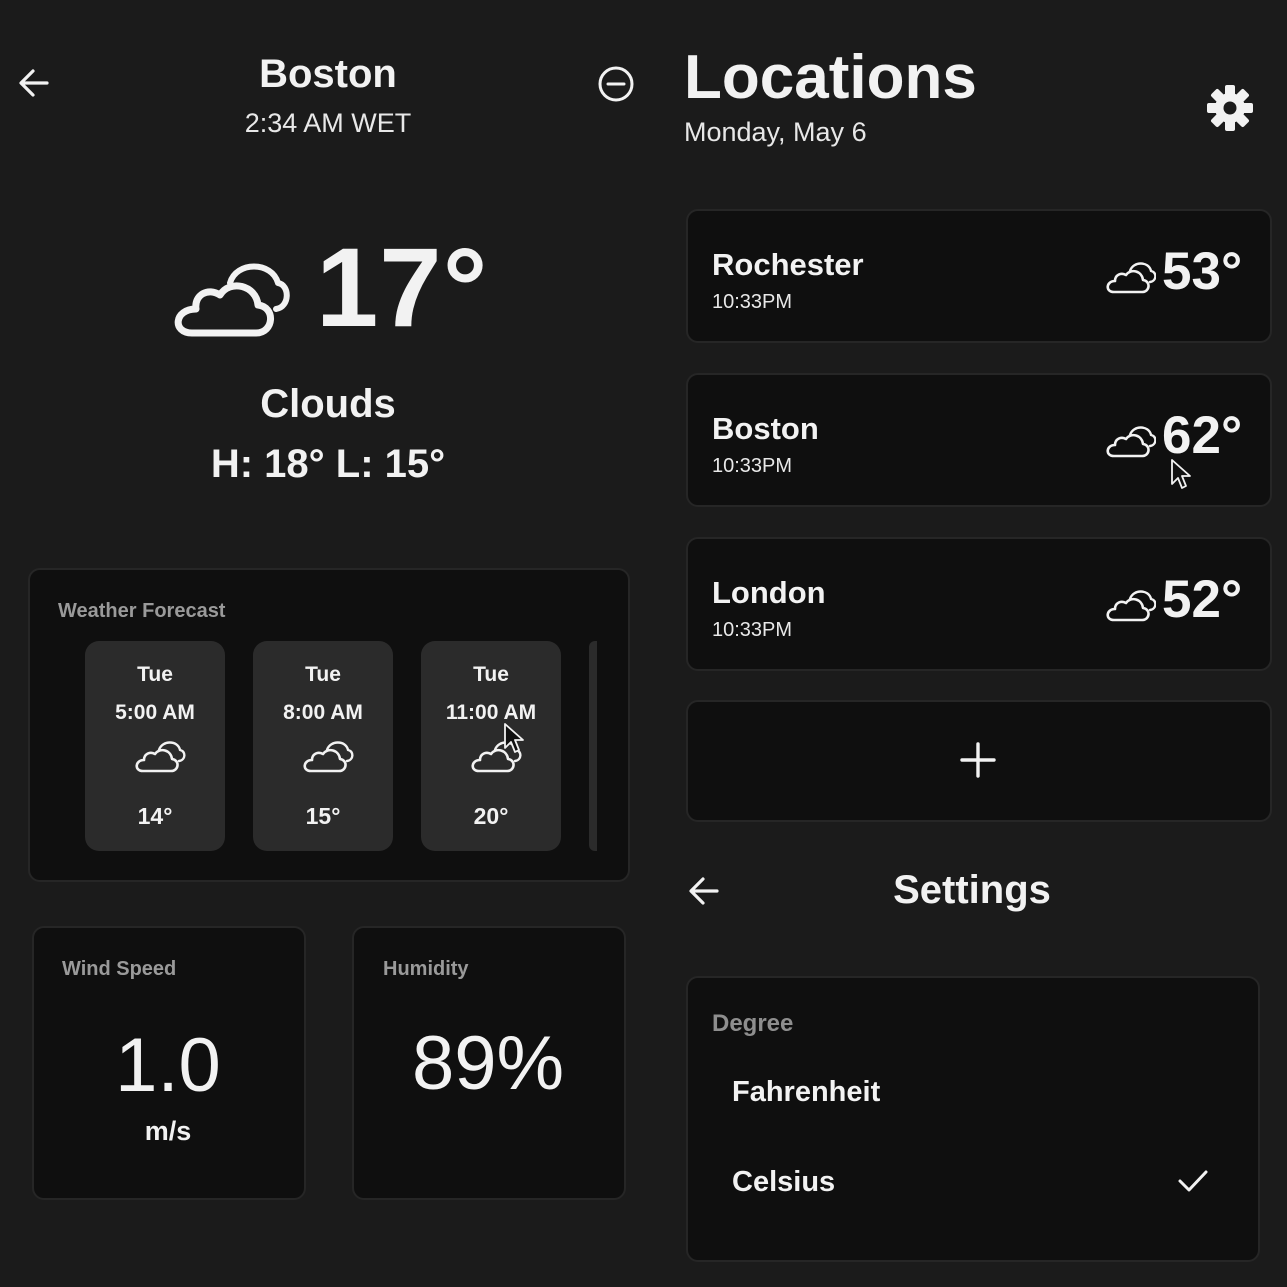 The height and width of the screenshot is (1287, 1287). I want to click on plus-icon, so click(978, 760).